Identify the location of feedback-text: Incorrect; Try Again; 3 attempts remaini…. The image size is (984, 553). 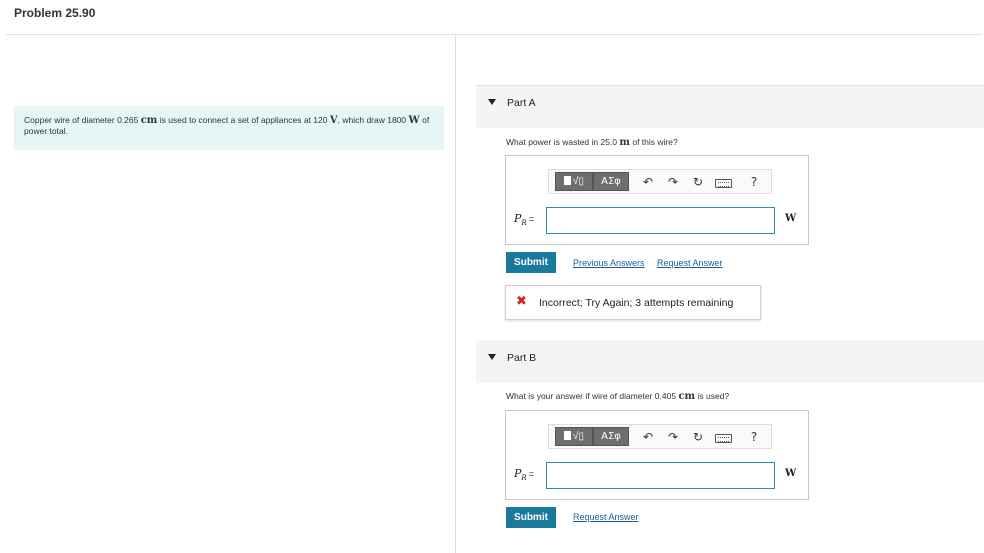
(636, 303).